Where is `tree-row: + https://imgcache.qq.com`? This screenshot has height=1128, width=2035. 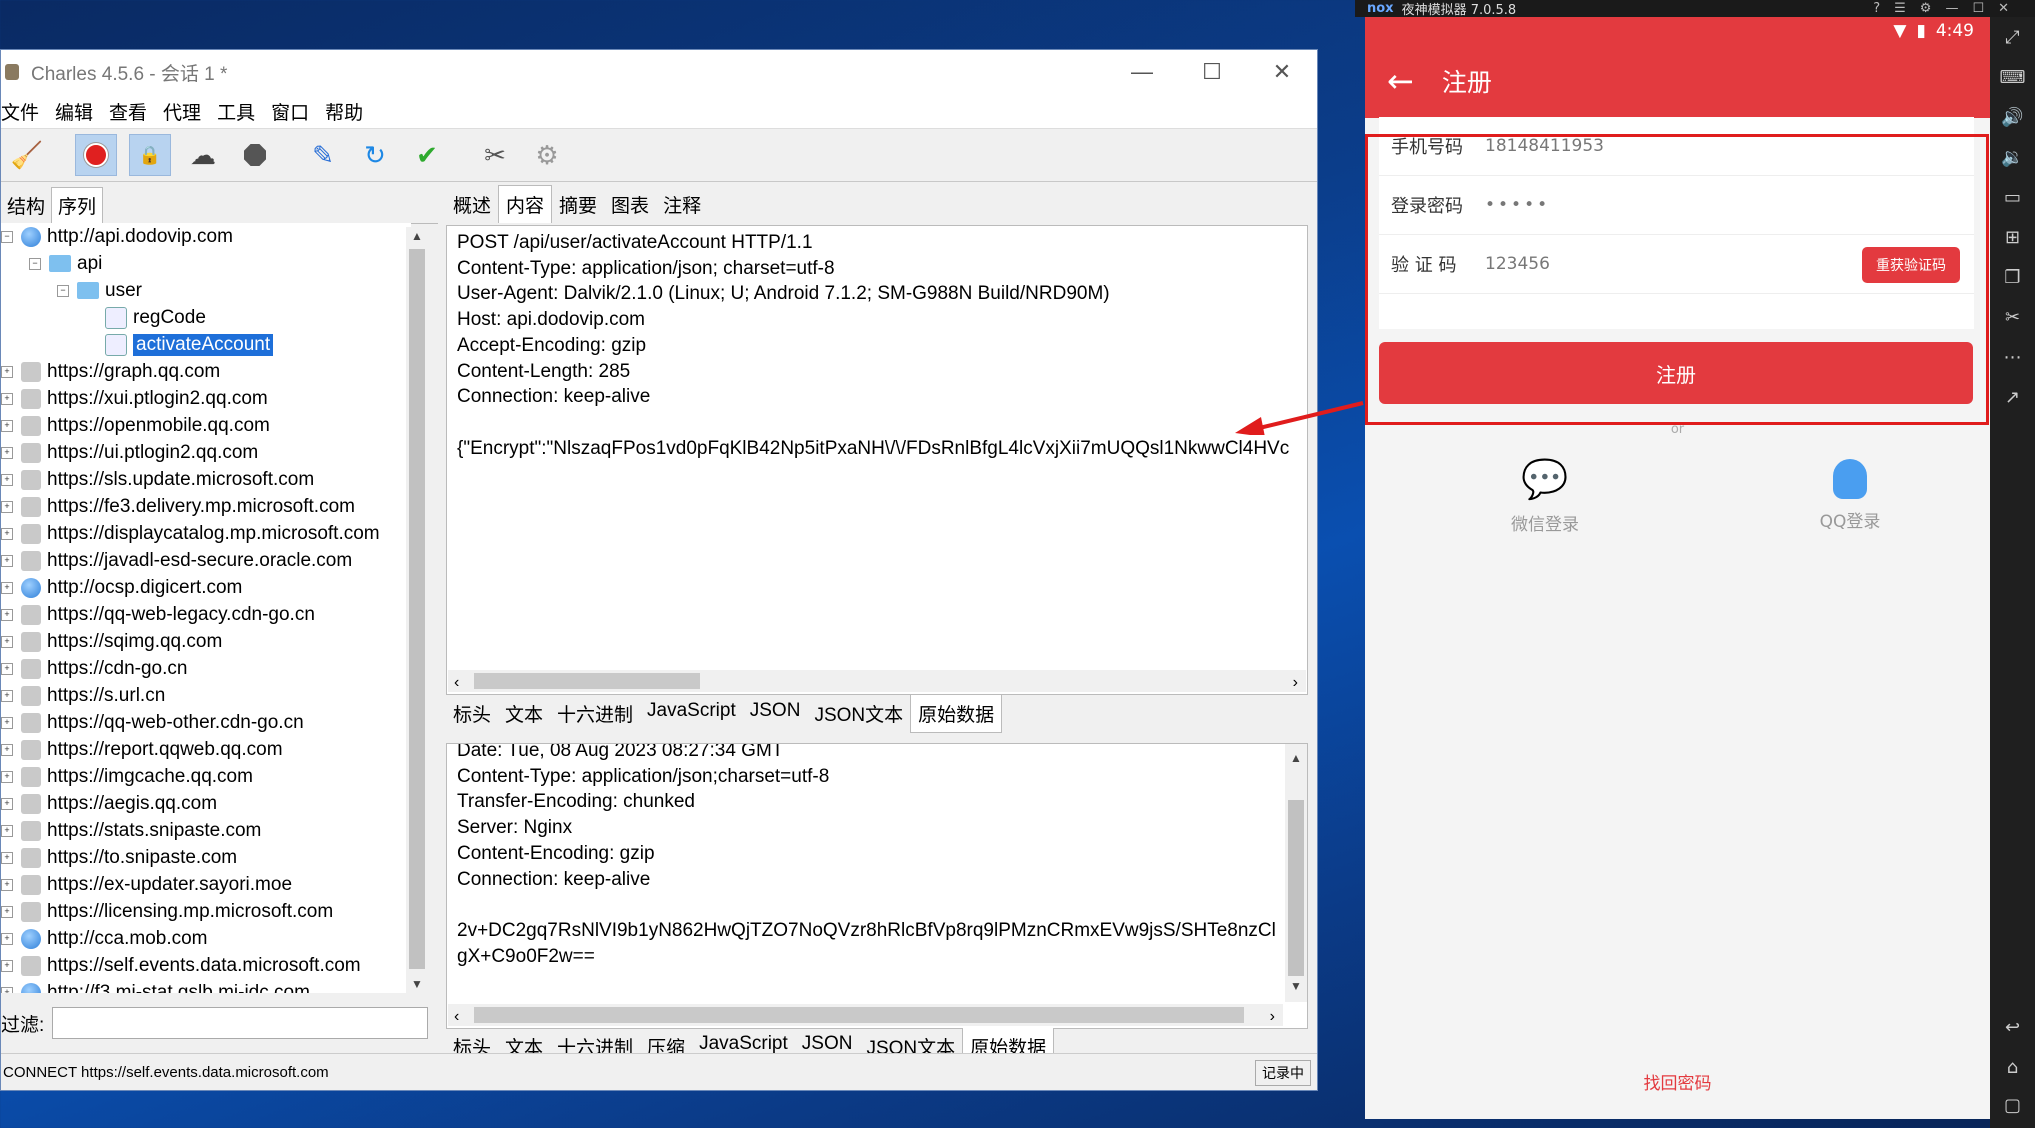
tree-row: + https://imgcache.qq.com is located at coordinates (206, 776).